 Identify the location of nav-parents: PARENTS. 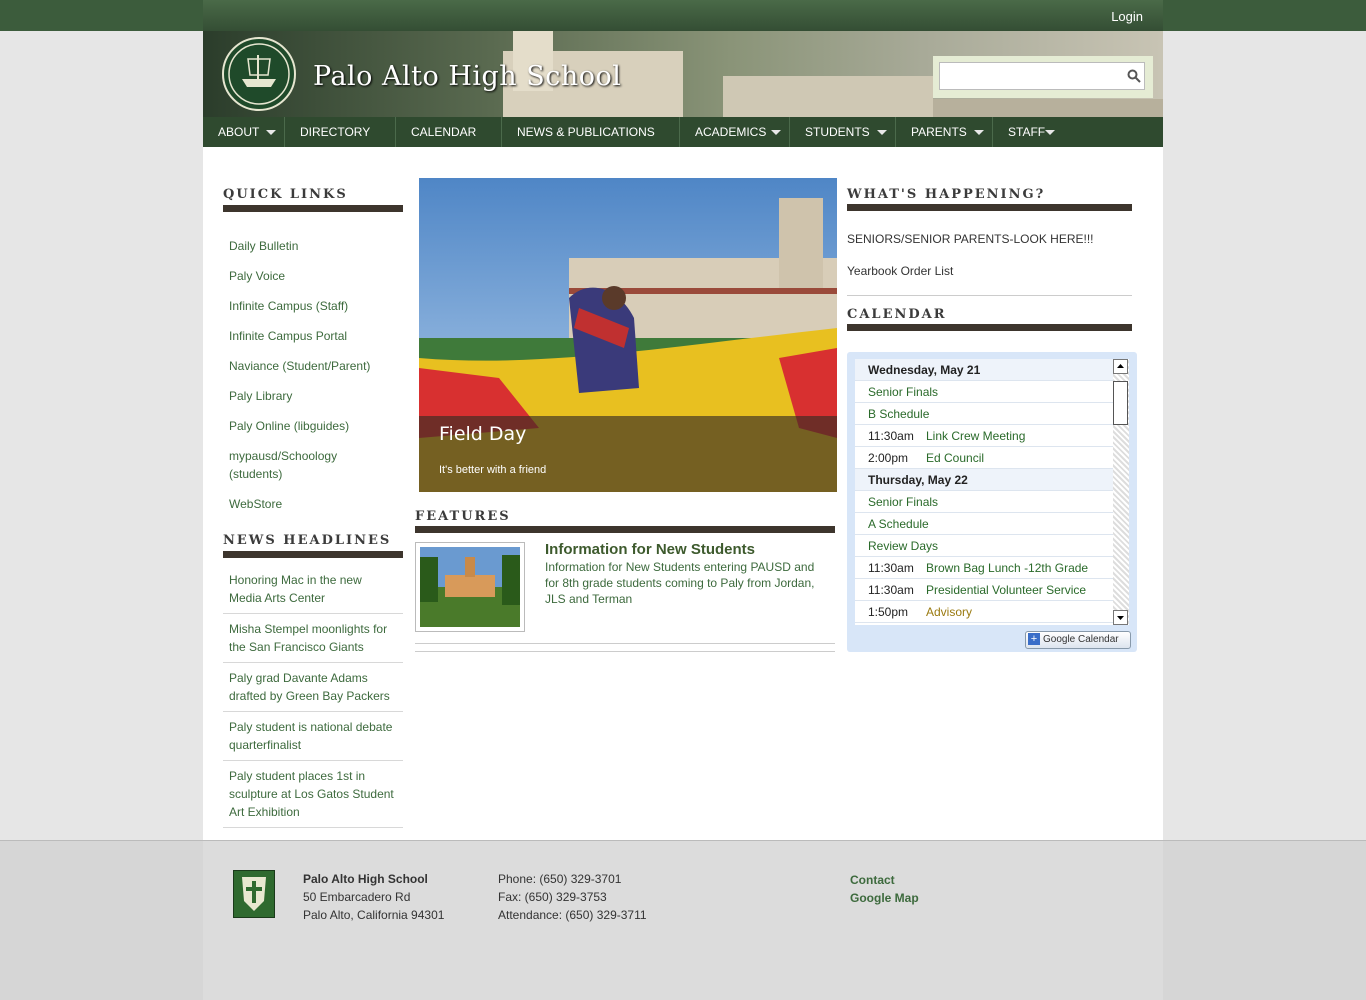
(944, 132).